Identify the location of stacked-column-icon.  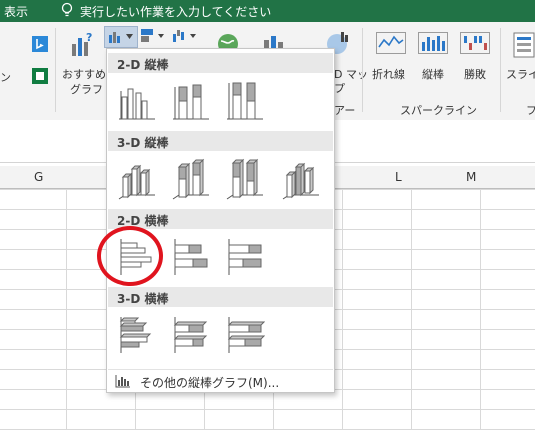
(191, 102).